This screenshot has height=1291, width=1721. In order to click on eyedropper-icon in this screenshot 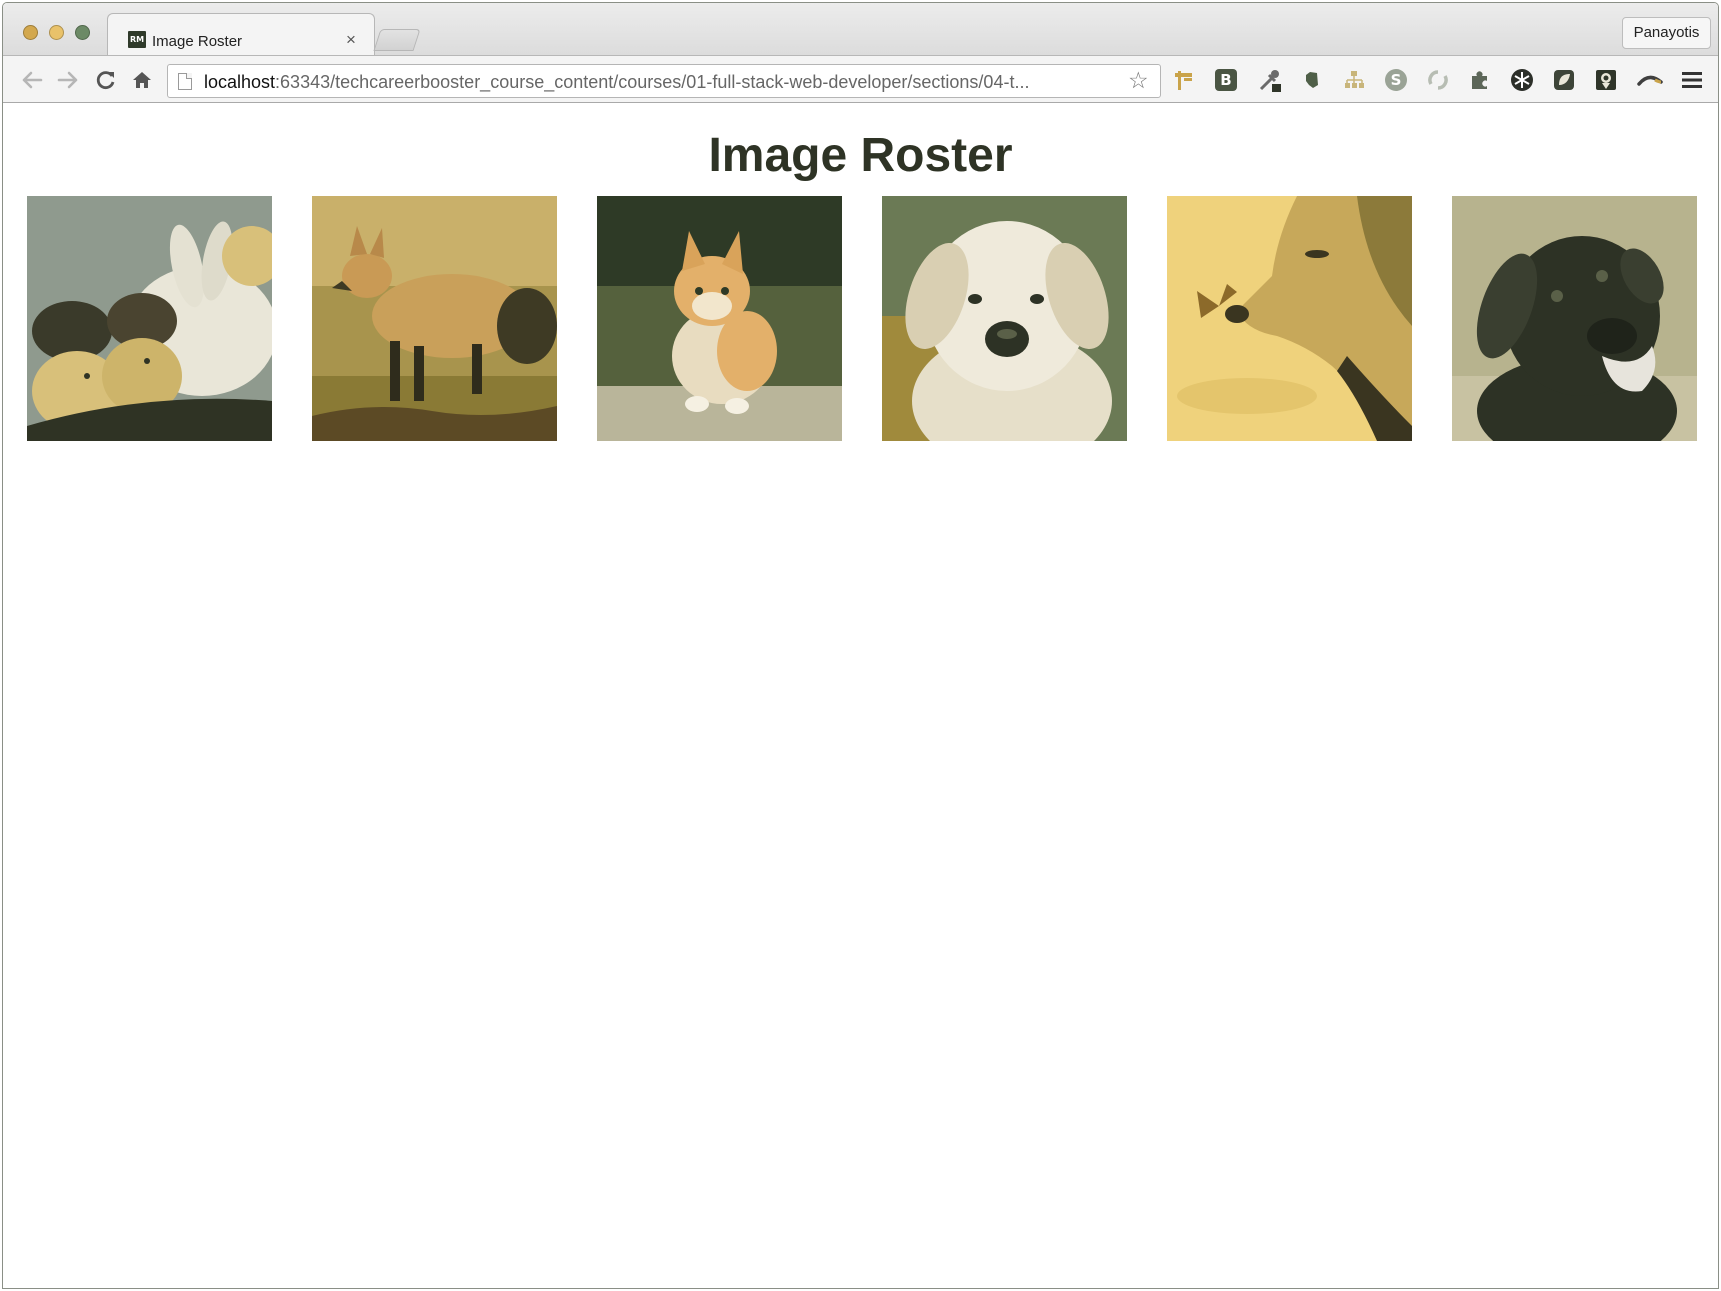, I will do `click(1270, 80)`.